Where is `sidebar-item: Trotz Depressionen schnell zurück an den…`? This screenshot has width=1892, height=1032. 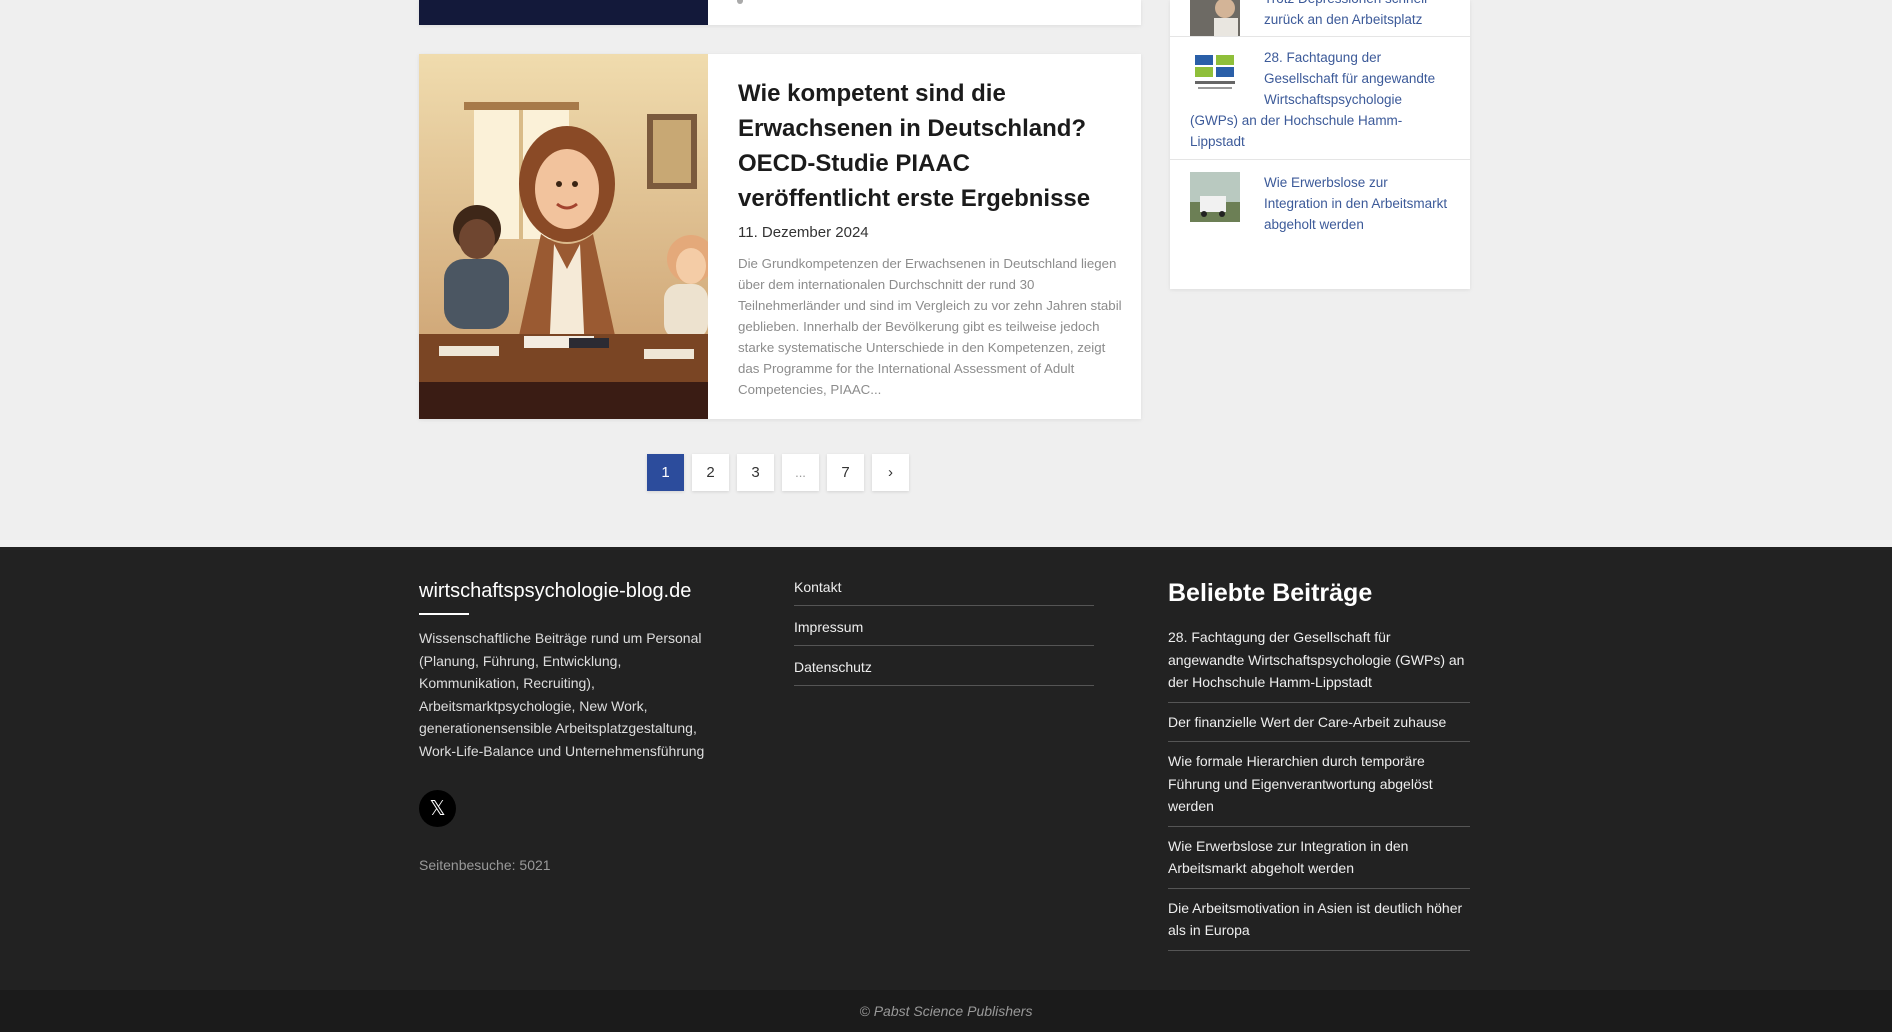
sidebar-item: Trotz Depressionen schnell zurück an den… is located at coordinates (1320, 18).